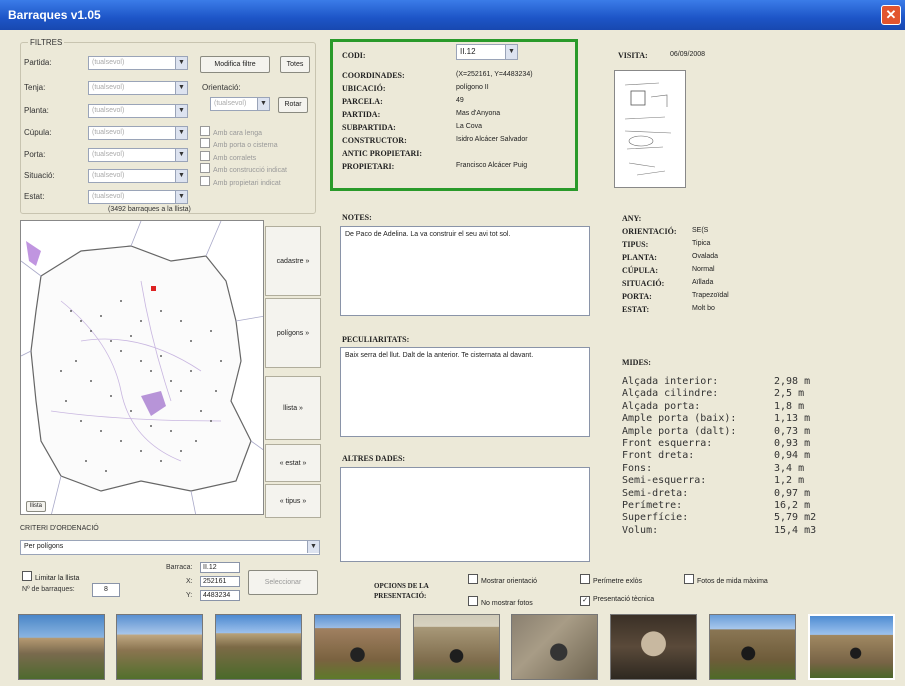 Image resolution: width=905 pixels, height=686 pixels. I want to click on field-value-constructor: Isidro Alcácer Salvador, so click(492, 139).